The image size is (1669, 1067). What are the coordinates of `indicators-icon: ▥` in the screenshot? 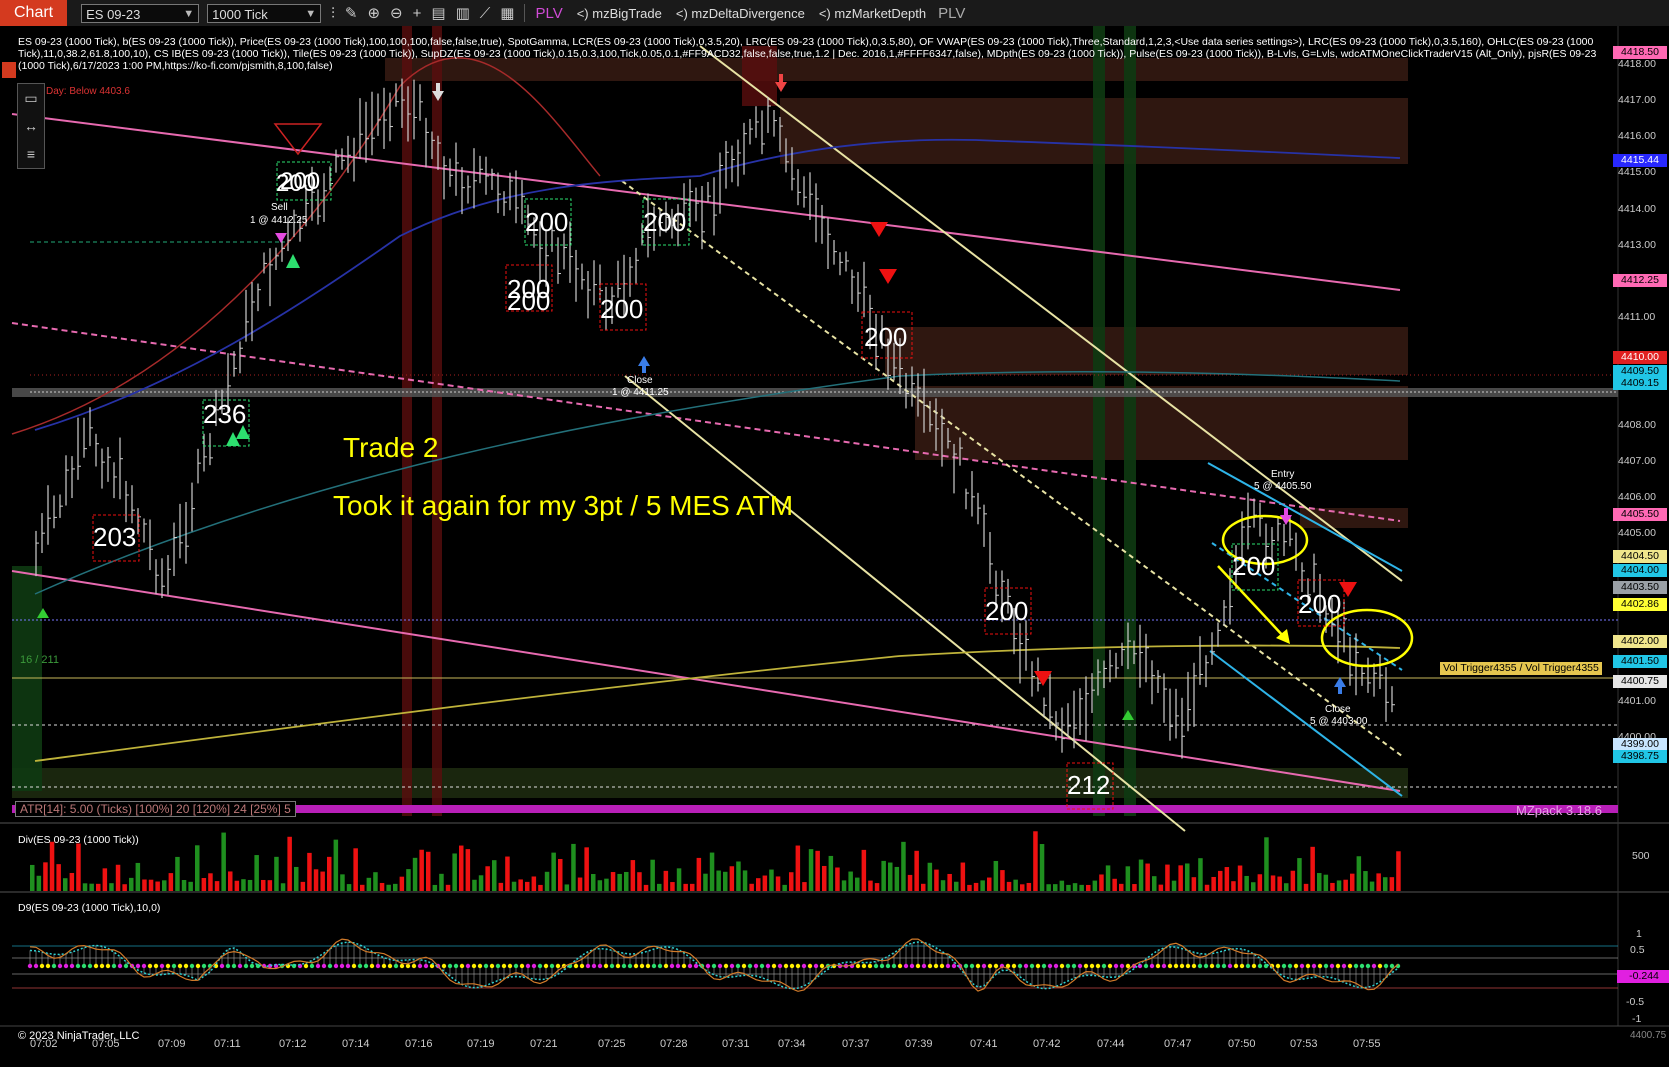 It's located at (463, 13).